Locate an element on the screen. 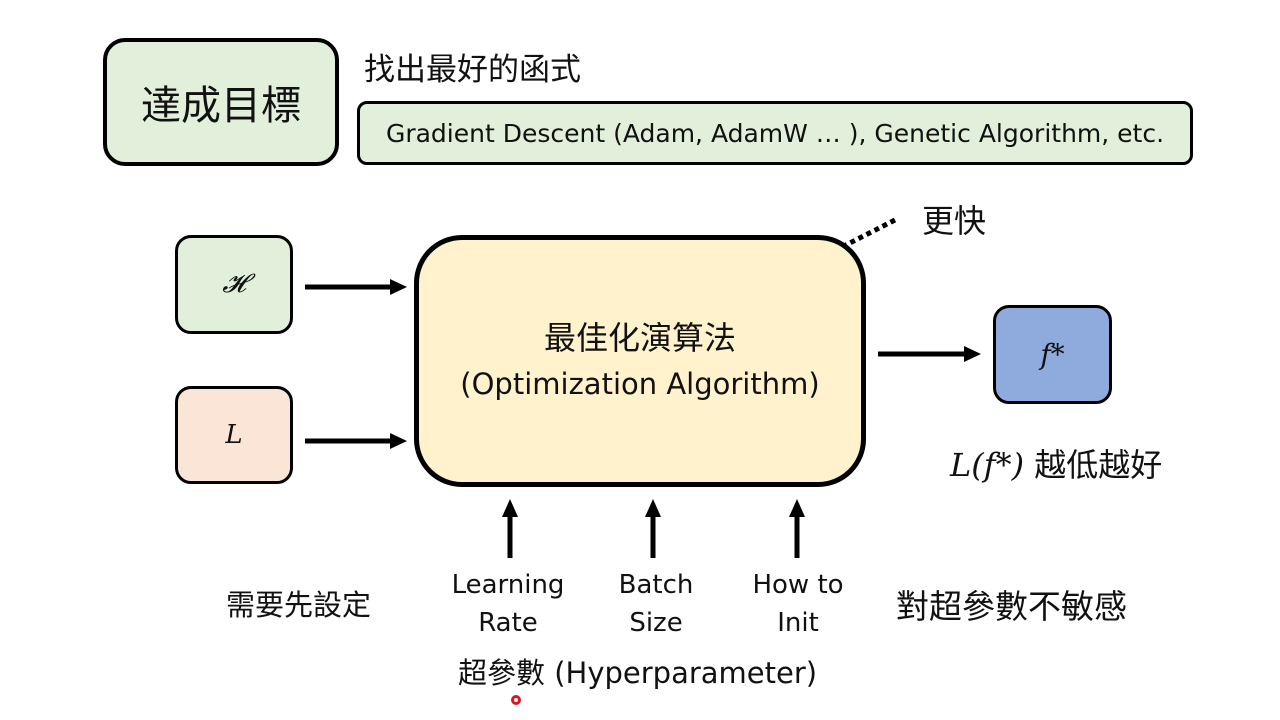 The image size is (1280, 720). loss-box: L is located at coordinates (234, 435).